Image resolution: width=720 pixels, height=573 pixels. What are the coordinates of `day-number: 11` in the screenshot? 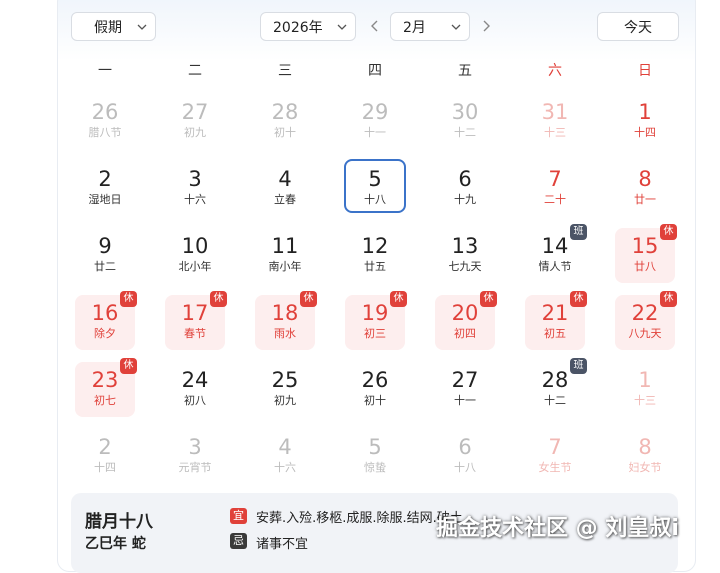 It's located at (285, 246).